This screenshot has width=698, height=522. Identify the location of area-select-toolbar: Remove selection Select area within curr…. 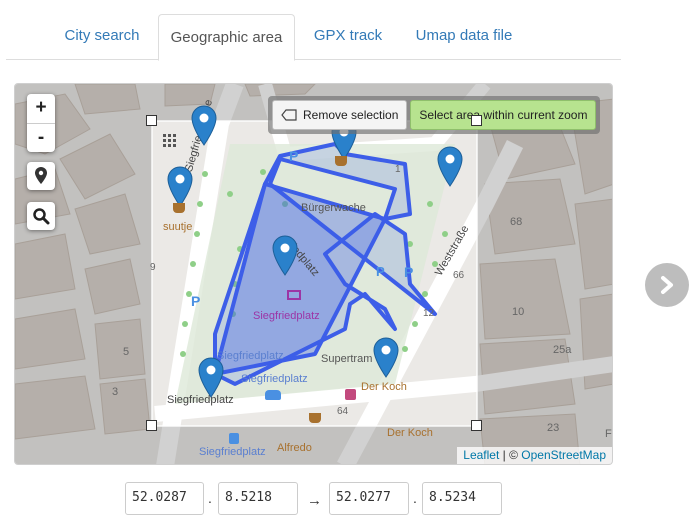
(434, 115).